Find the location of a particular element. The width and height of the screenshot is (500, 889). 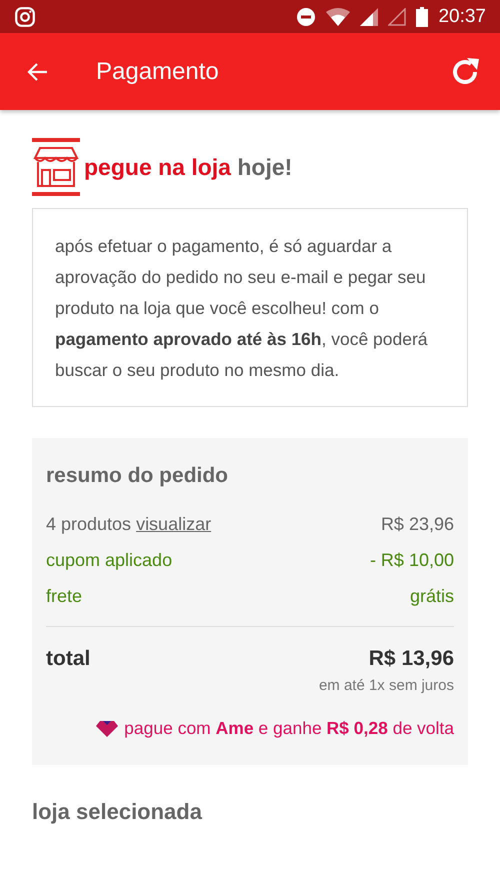

battery-icon is located at coordinates (422, 16).